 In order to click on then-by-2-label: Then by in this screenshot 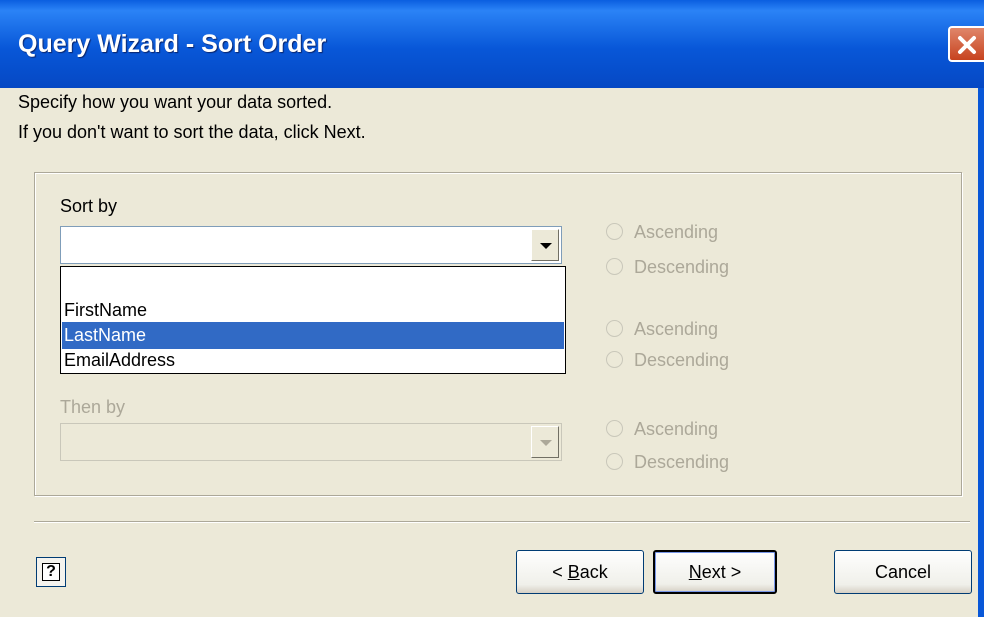, I will do `click(93, 407)`.